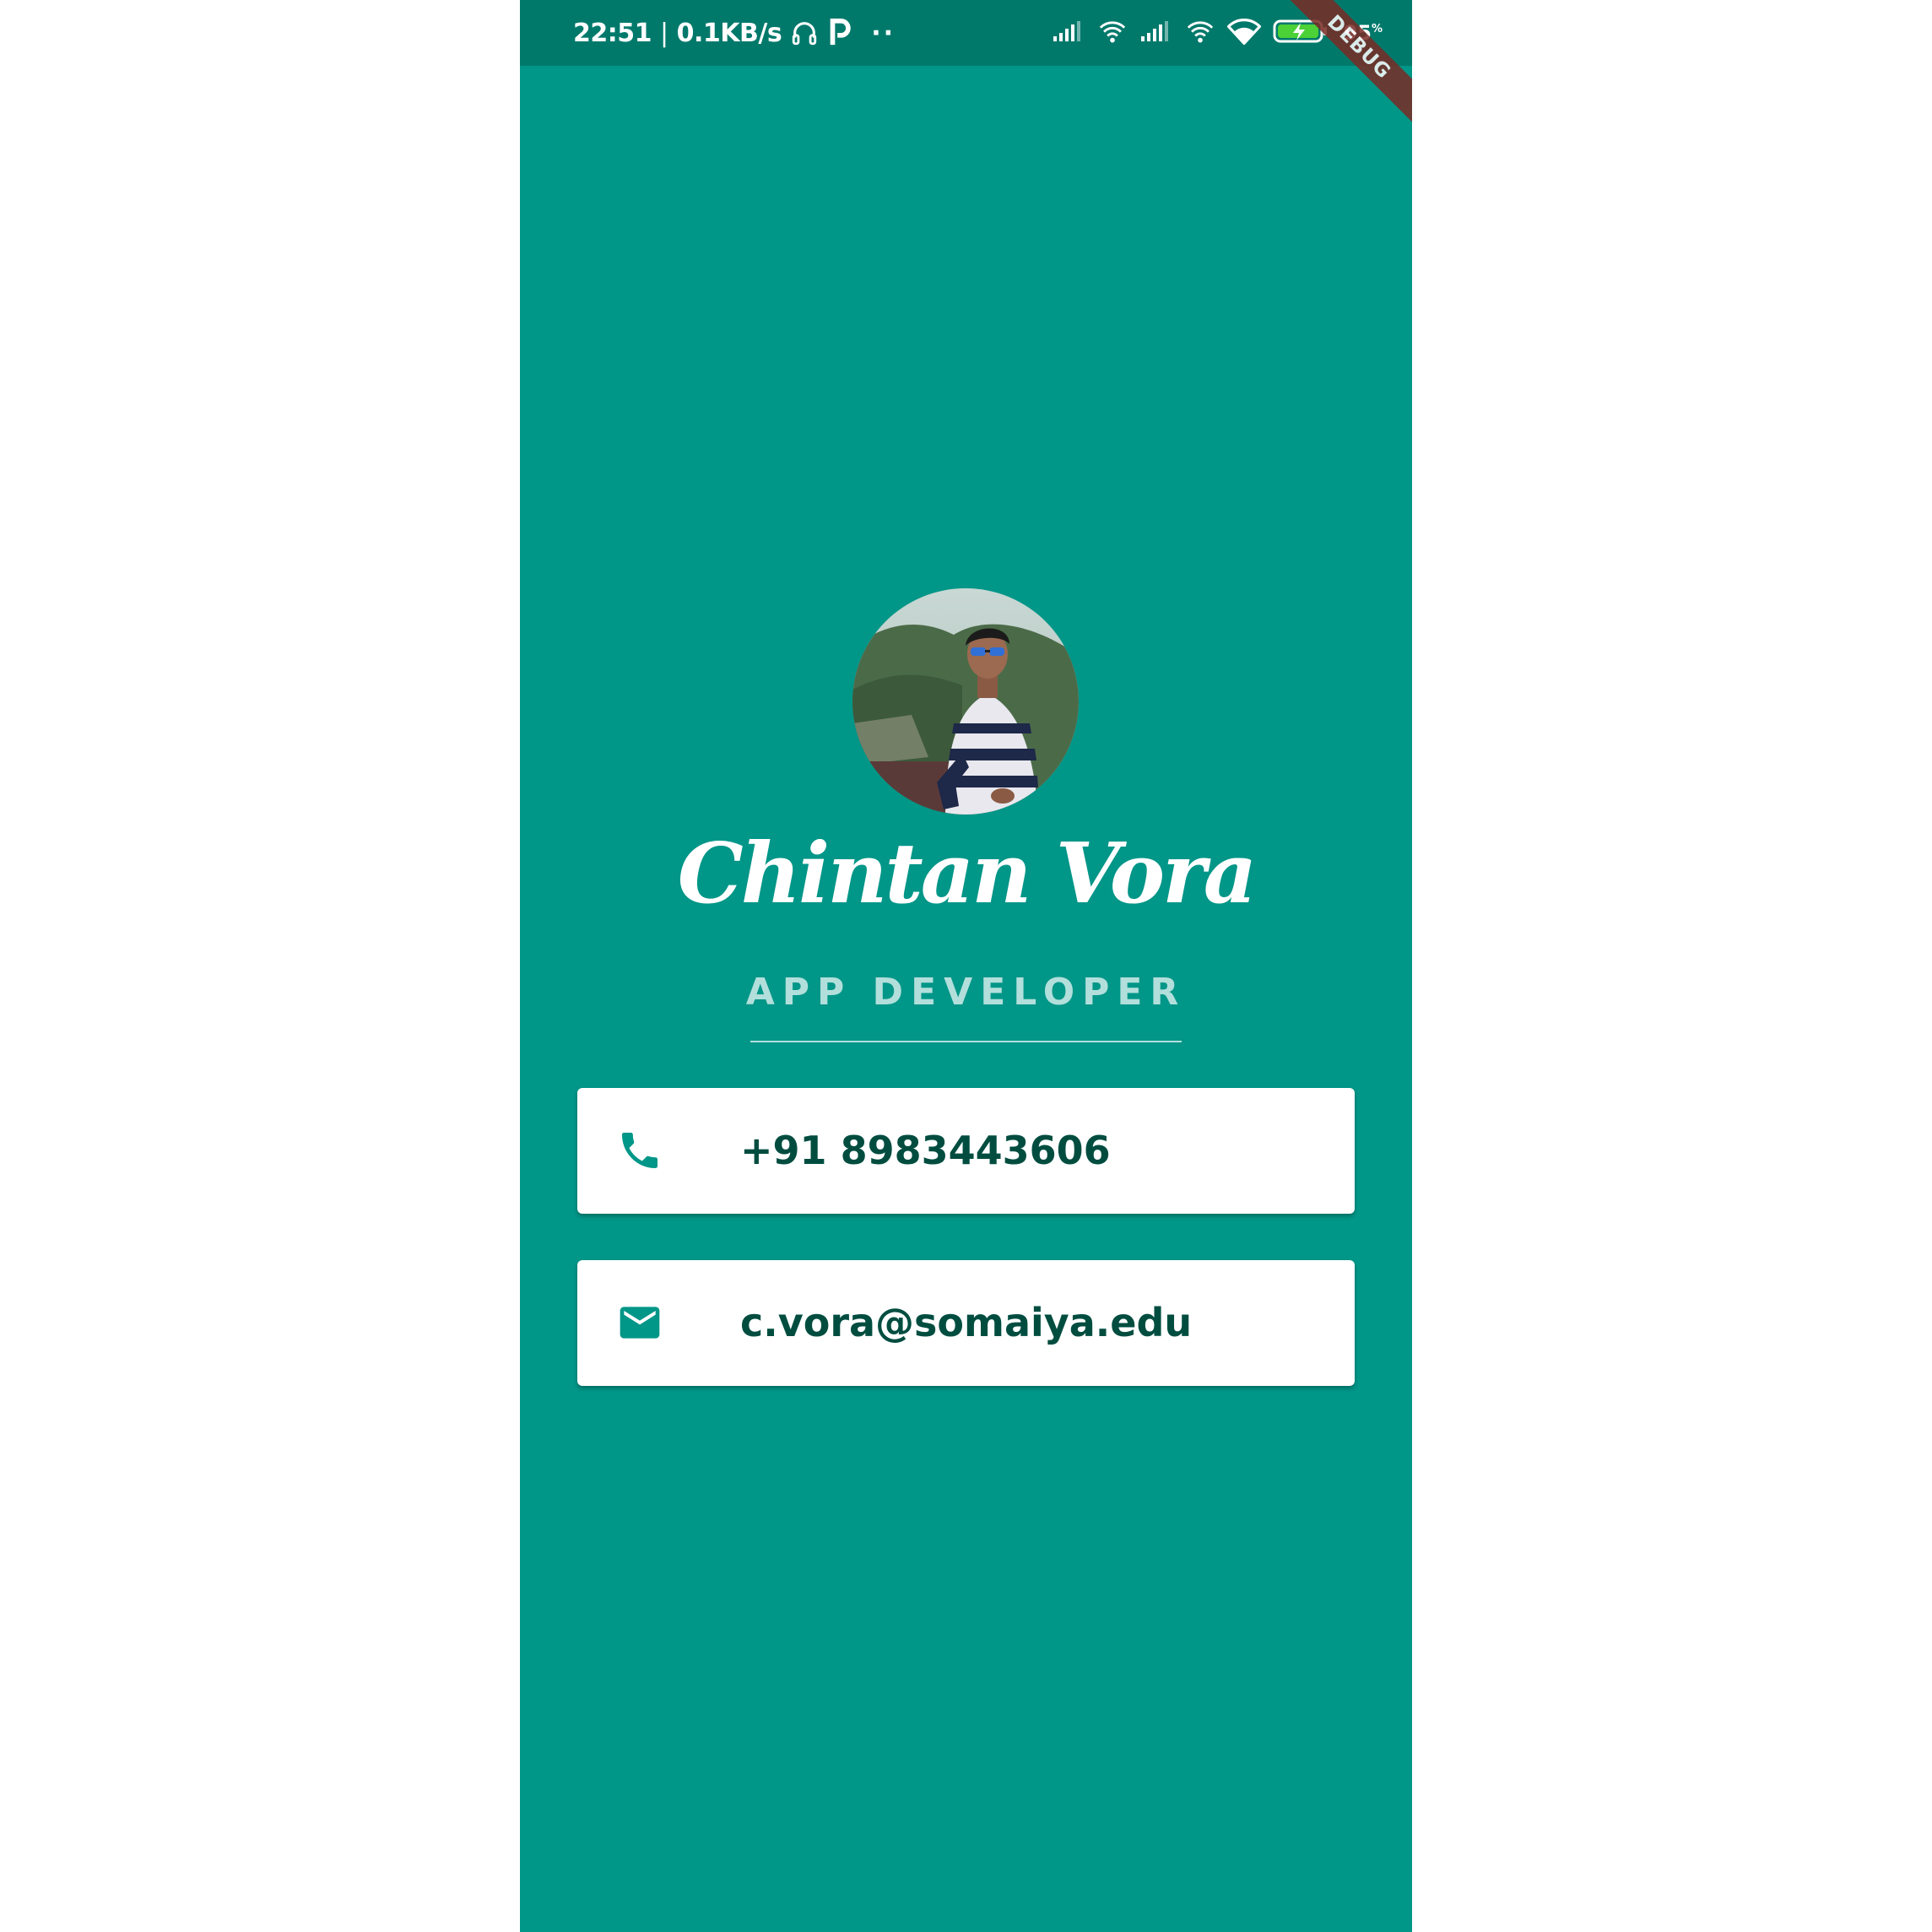 The width and height of the screenshot is (1932, 1932). What do you see at coordinates (965, 701) in the screenshot?
I see `profile-photo` at bounding box center [965, 701].